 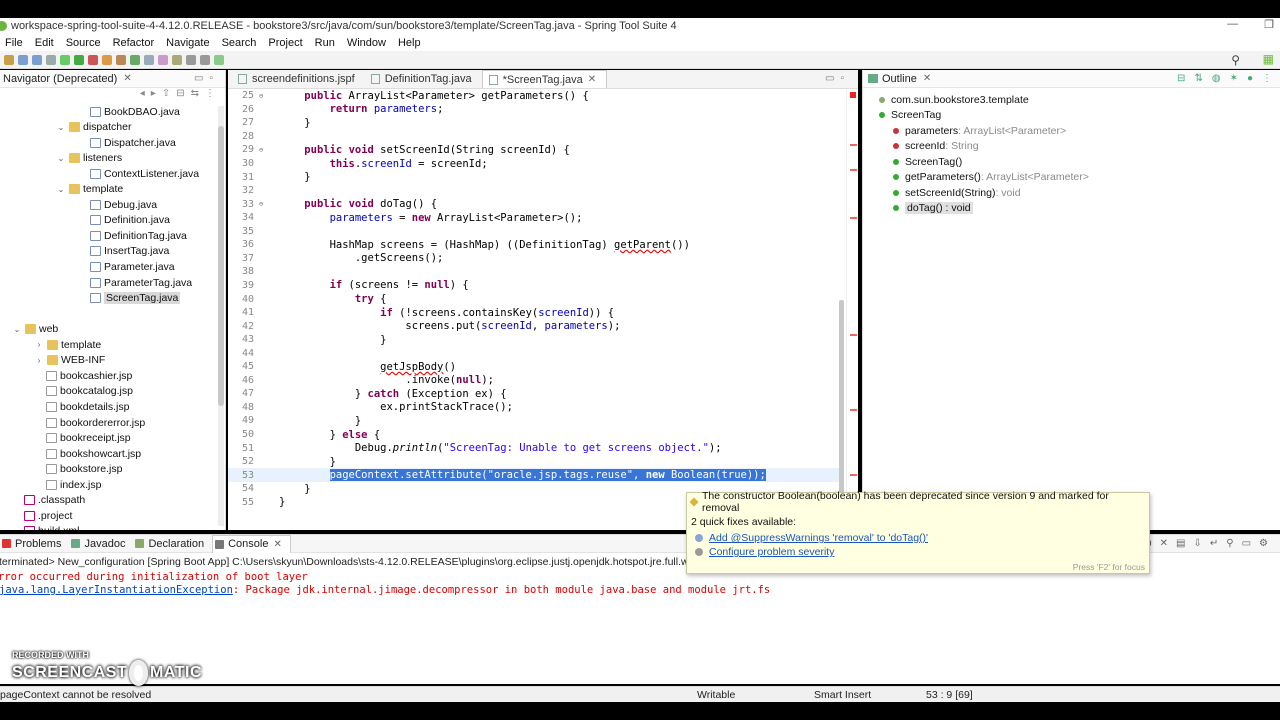 I want to click on run-icon, so click(x=79, y=59).